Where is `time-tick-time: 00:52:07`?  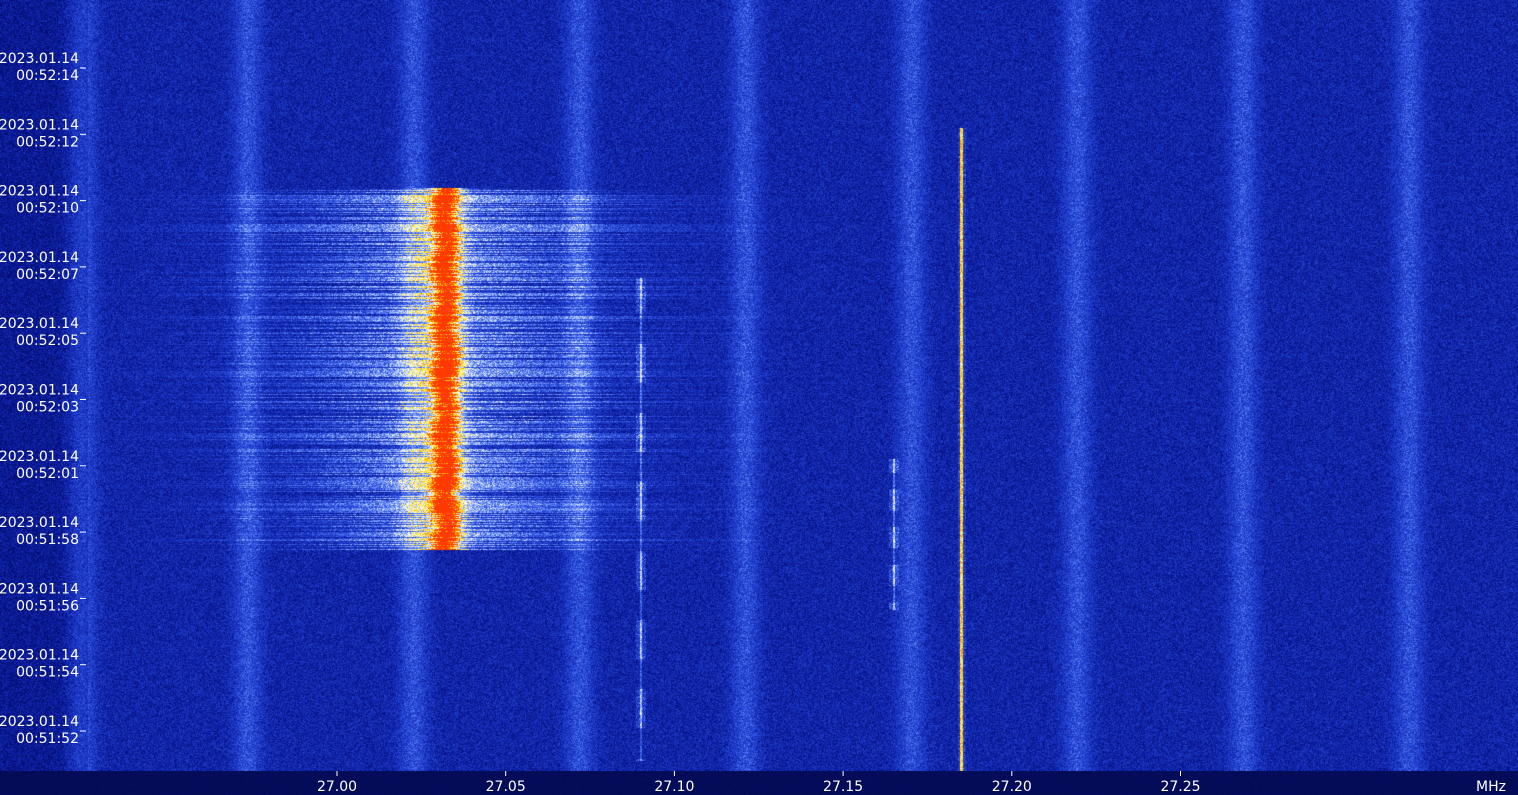
time-tick-time: 00:52:07 is located at coordinates (47, 275).